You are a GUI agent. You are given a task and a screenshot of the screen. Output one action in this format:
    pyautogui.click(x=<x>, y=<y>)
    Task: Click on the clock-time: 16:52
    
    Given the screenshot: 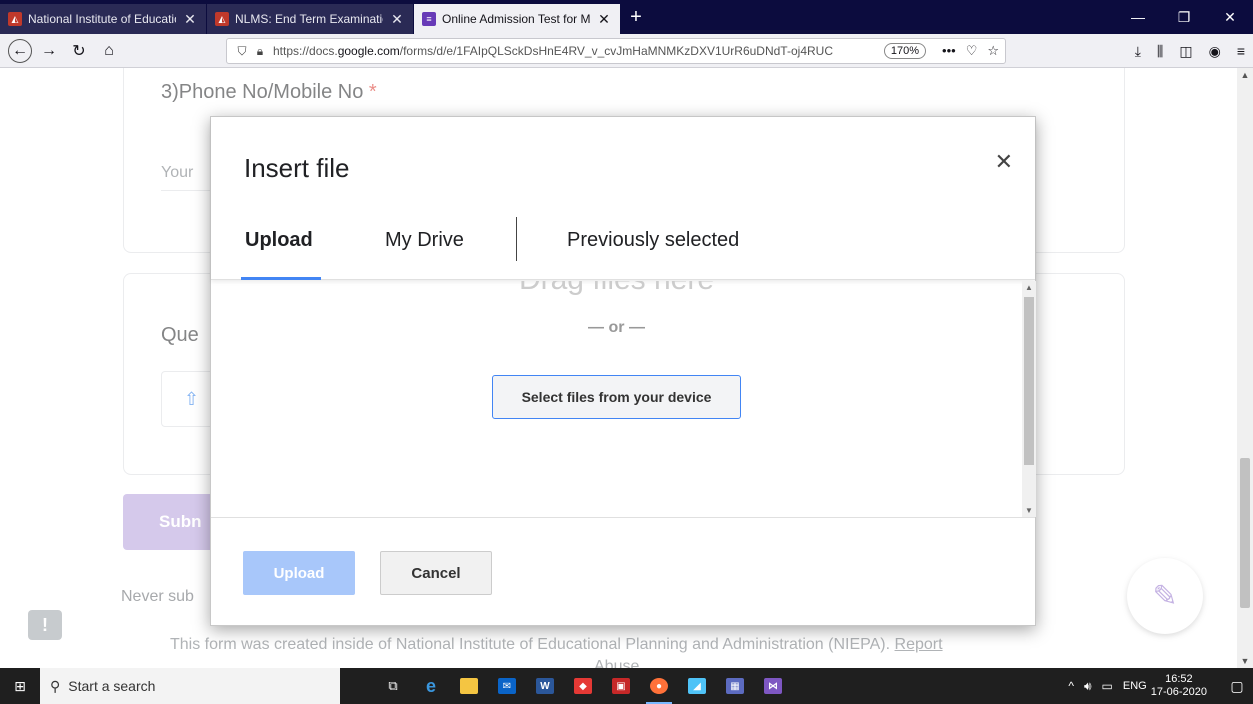 What is the action you would take?
    pyautogui.click(x=1179, y=679)
    